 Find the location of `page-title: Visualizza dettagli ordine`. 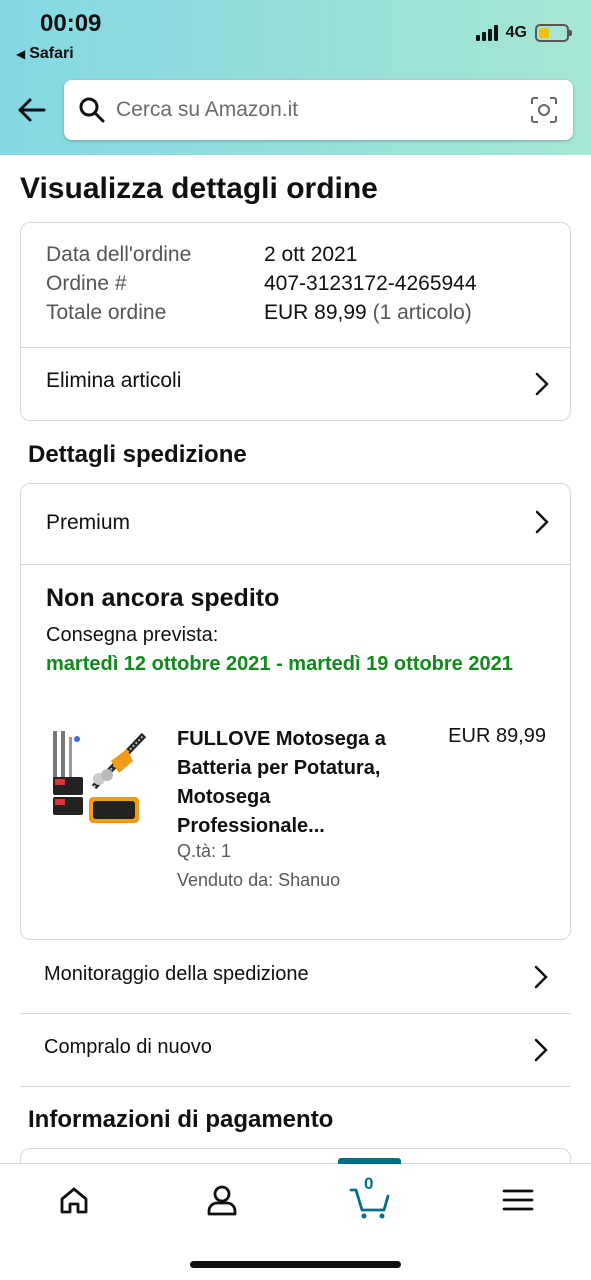

page-title: Visualizza dettagli ordine is located at coordinates (199, 188).